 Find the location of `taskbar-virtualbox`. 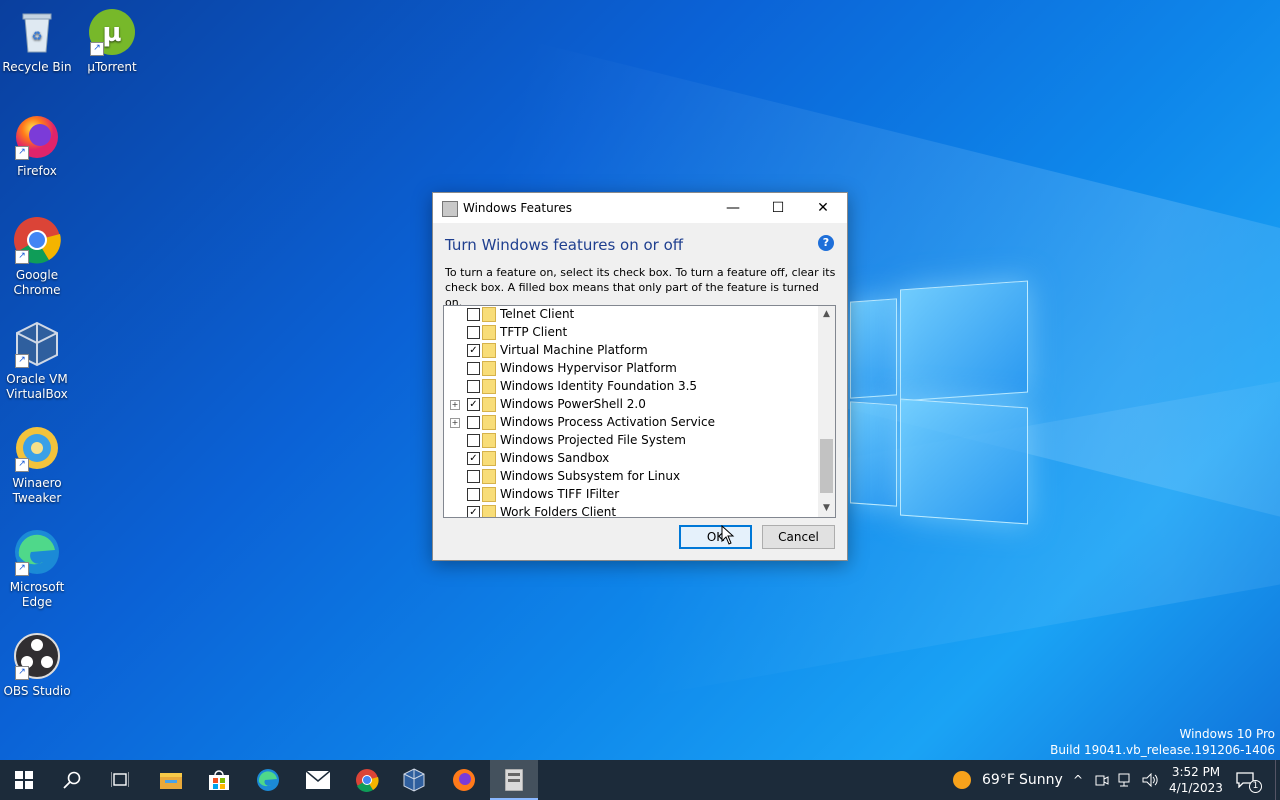

taskbar-virtualbox is located at coordinates (414, 780).